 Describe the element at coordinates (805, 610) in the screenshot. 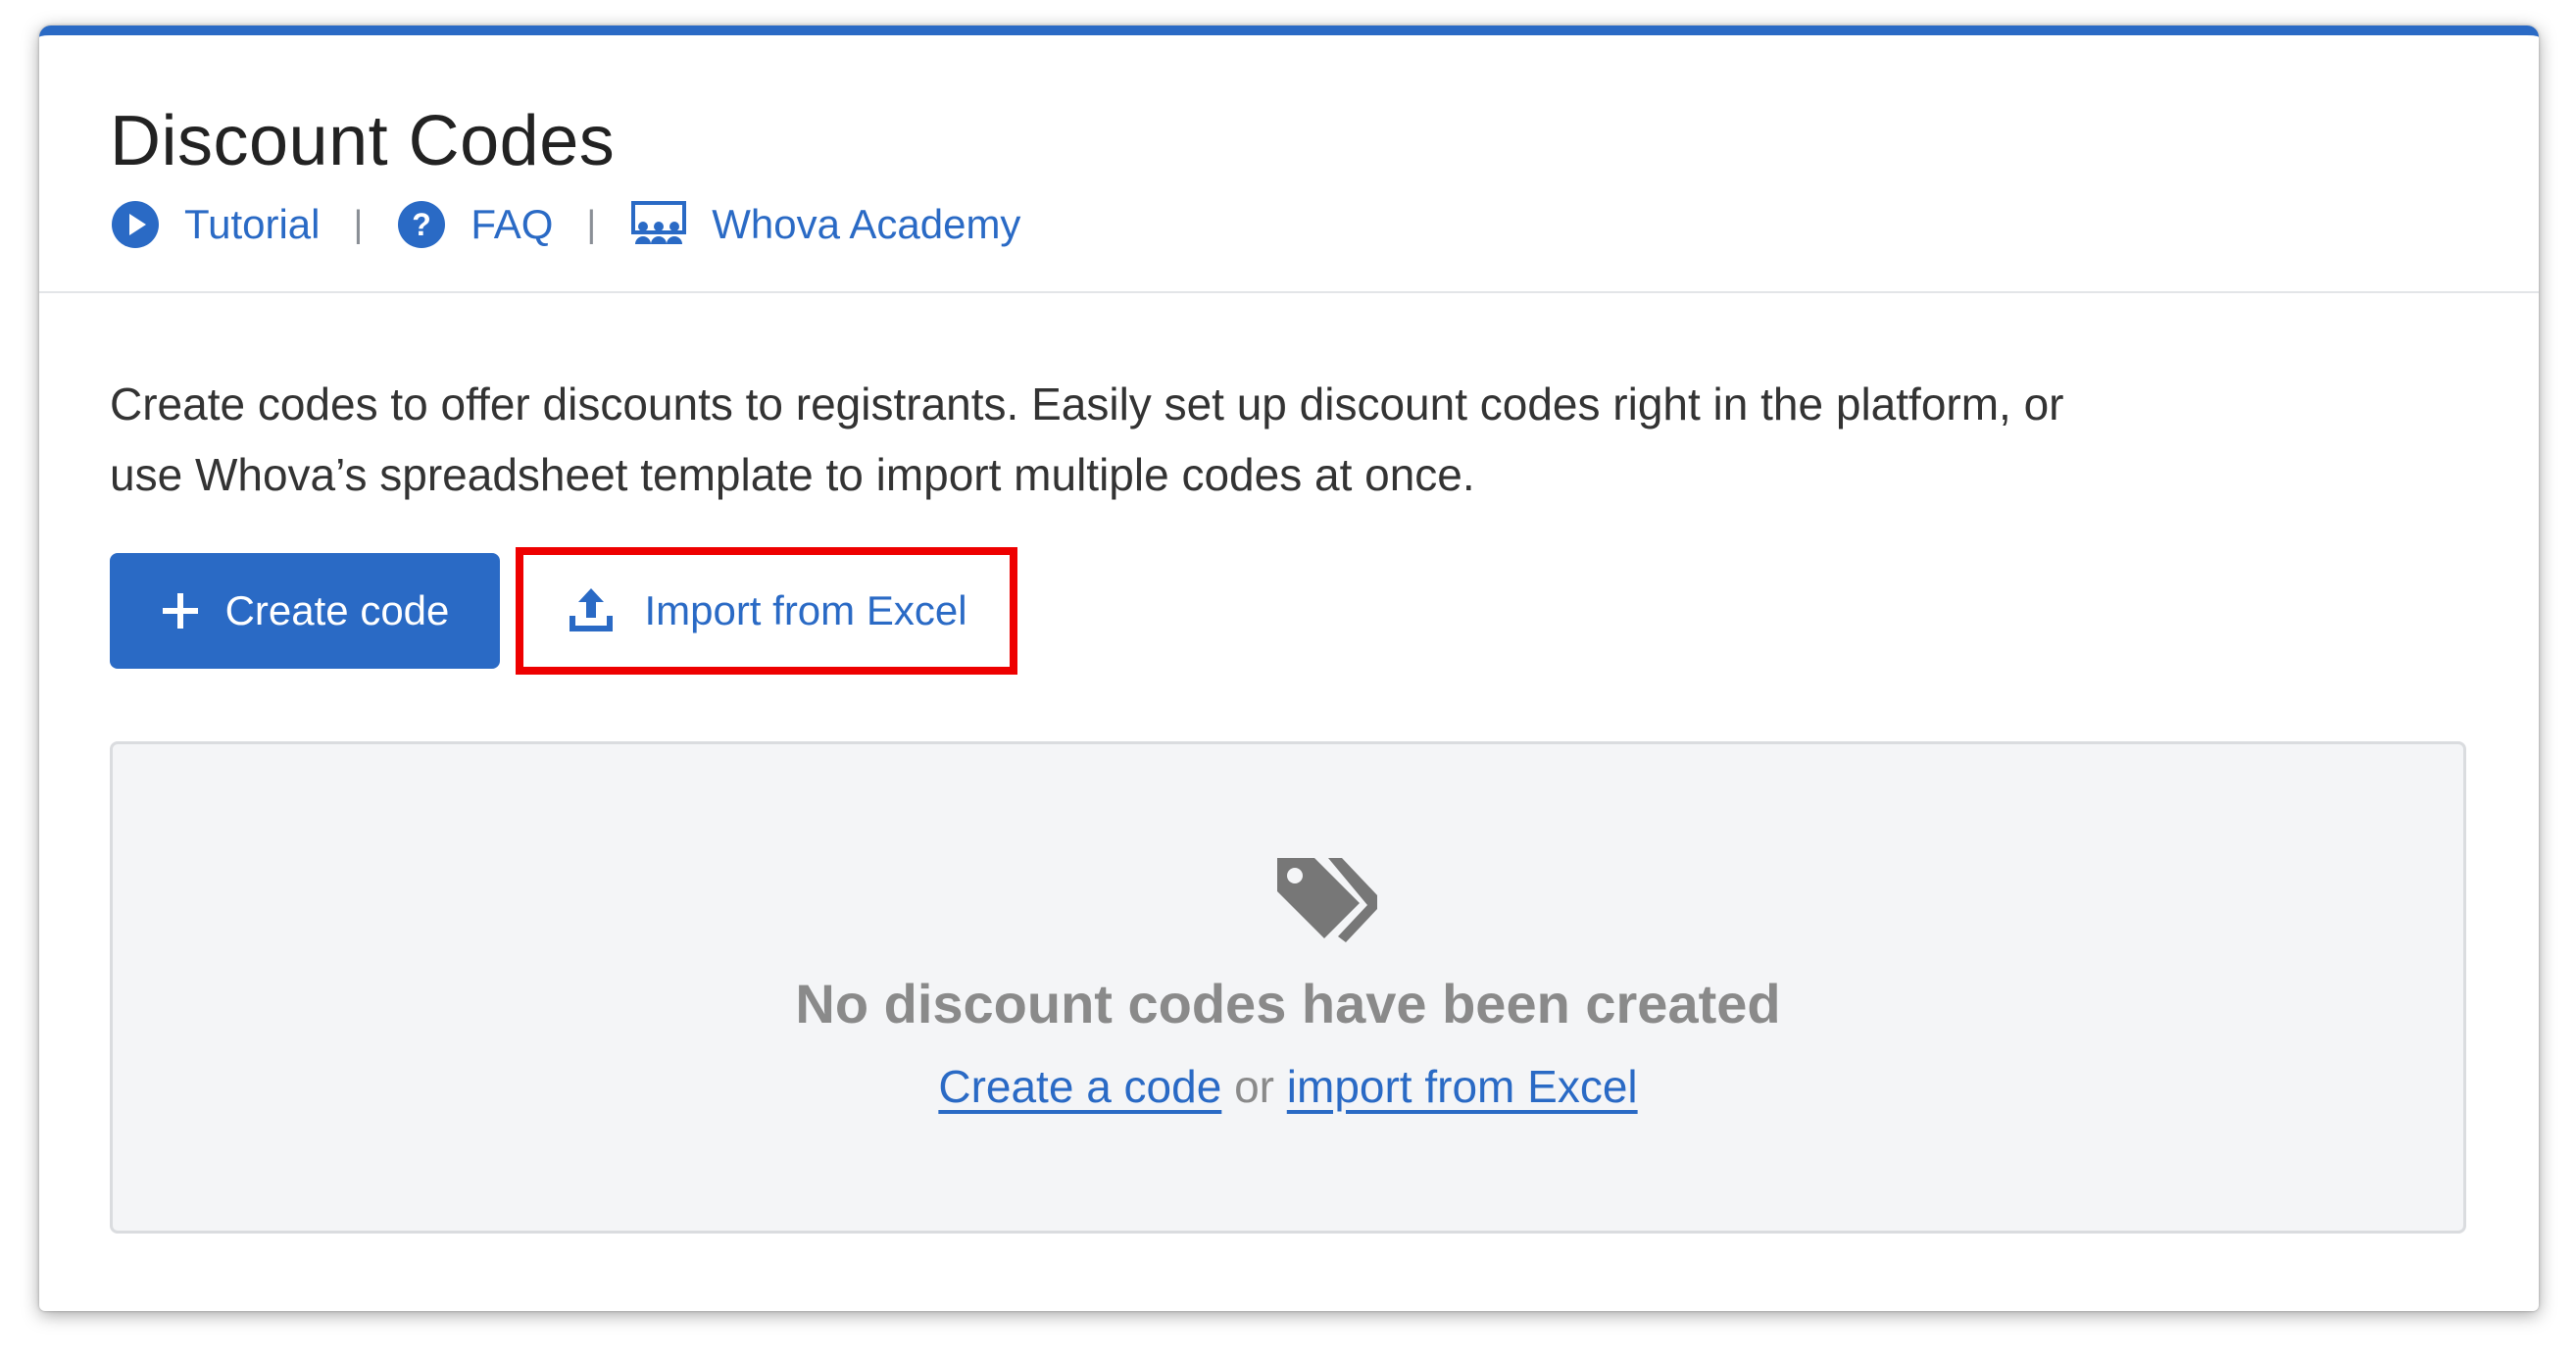

I see `import-from-excel-label: Import from Excel` at that location.